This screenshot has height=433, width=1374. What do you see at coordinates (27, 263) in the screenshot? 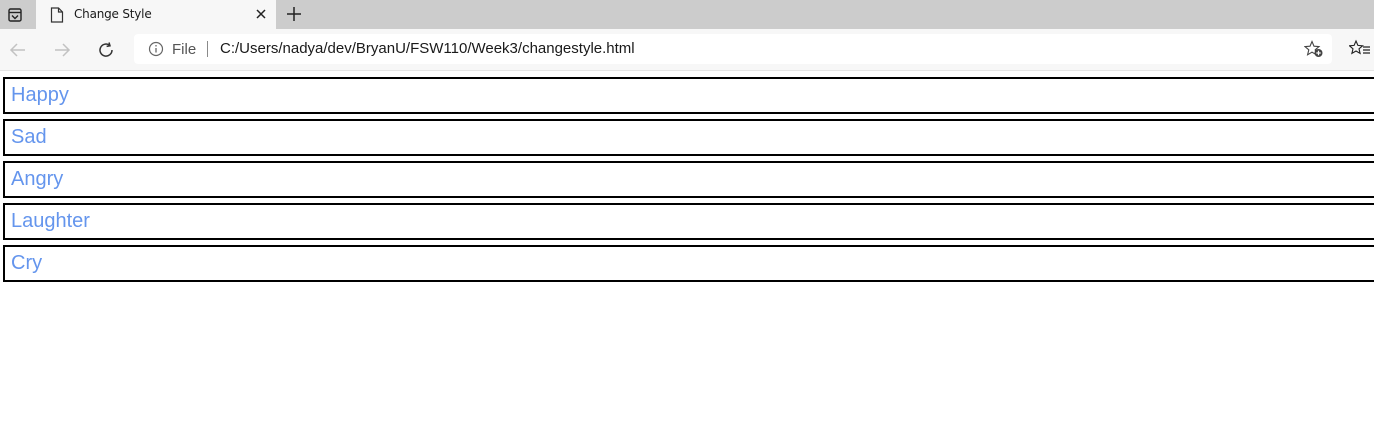
I see `mood-label: Cry` at bounding box center [27, 263].